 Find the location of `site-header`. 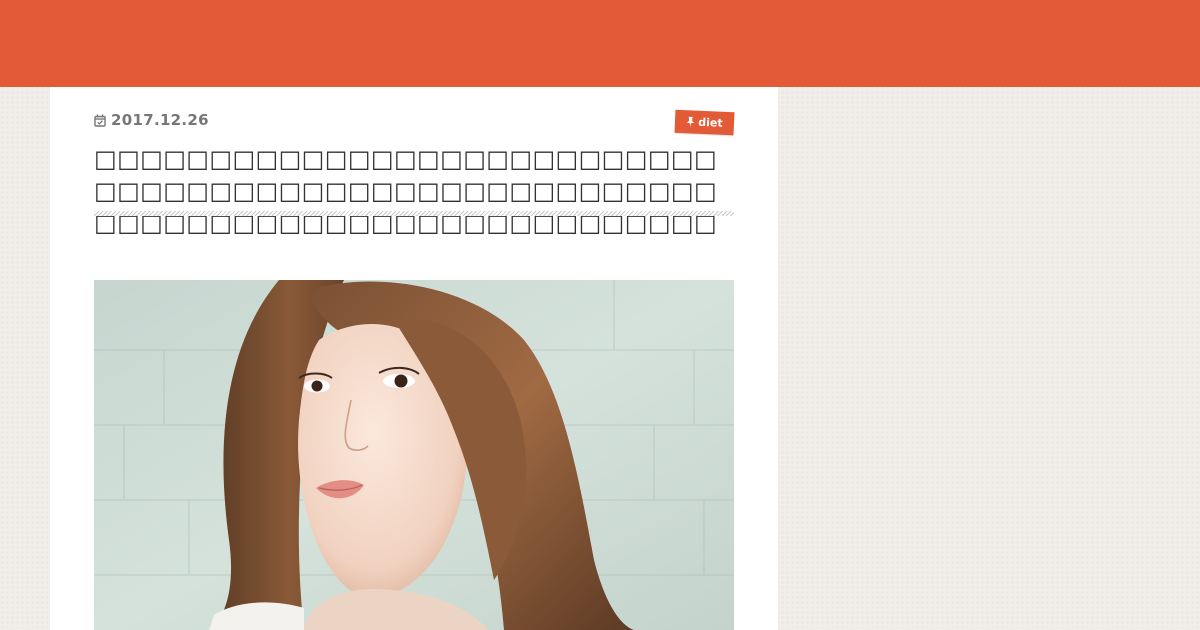

site-header is located at coordinates (600, 43).